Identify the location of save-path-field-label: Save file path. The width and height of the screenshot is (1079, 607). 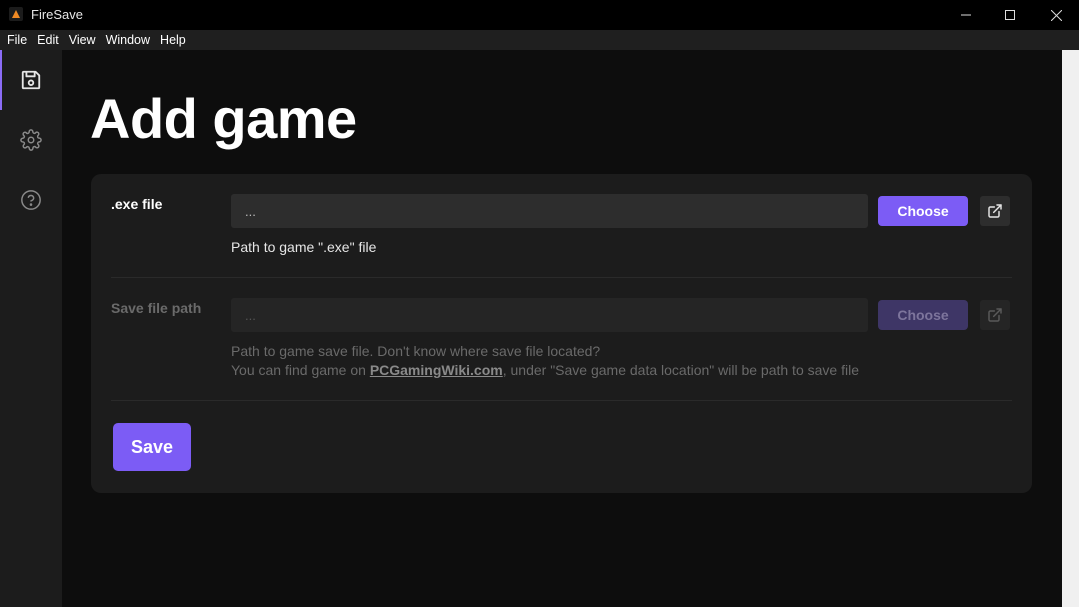
(156, 308).